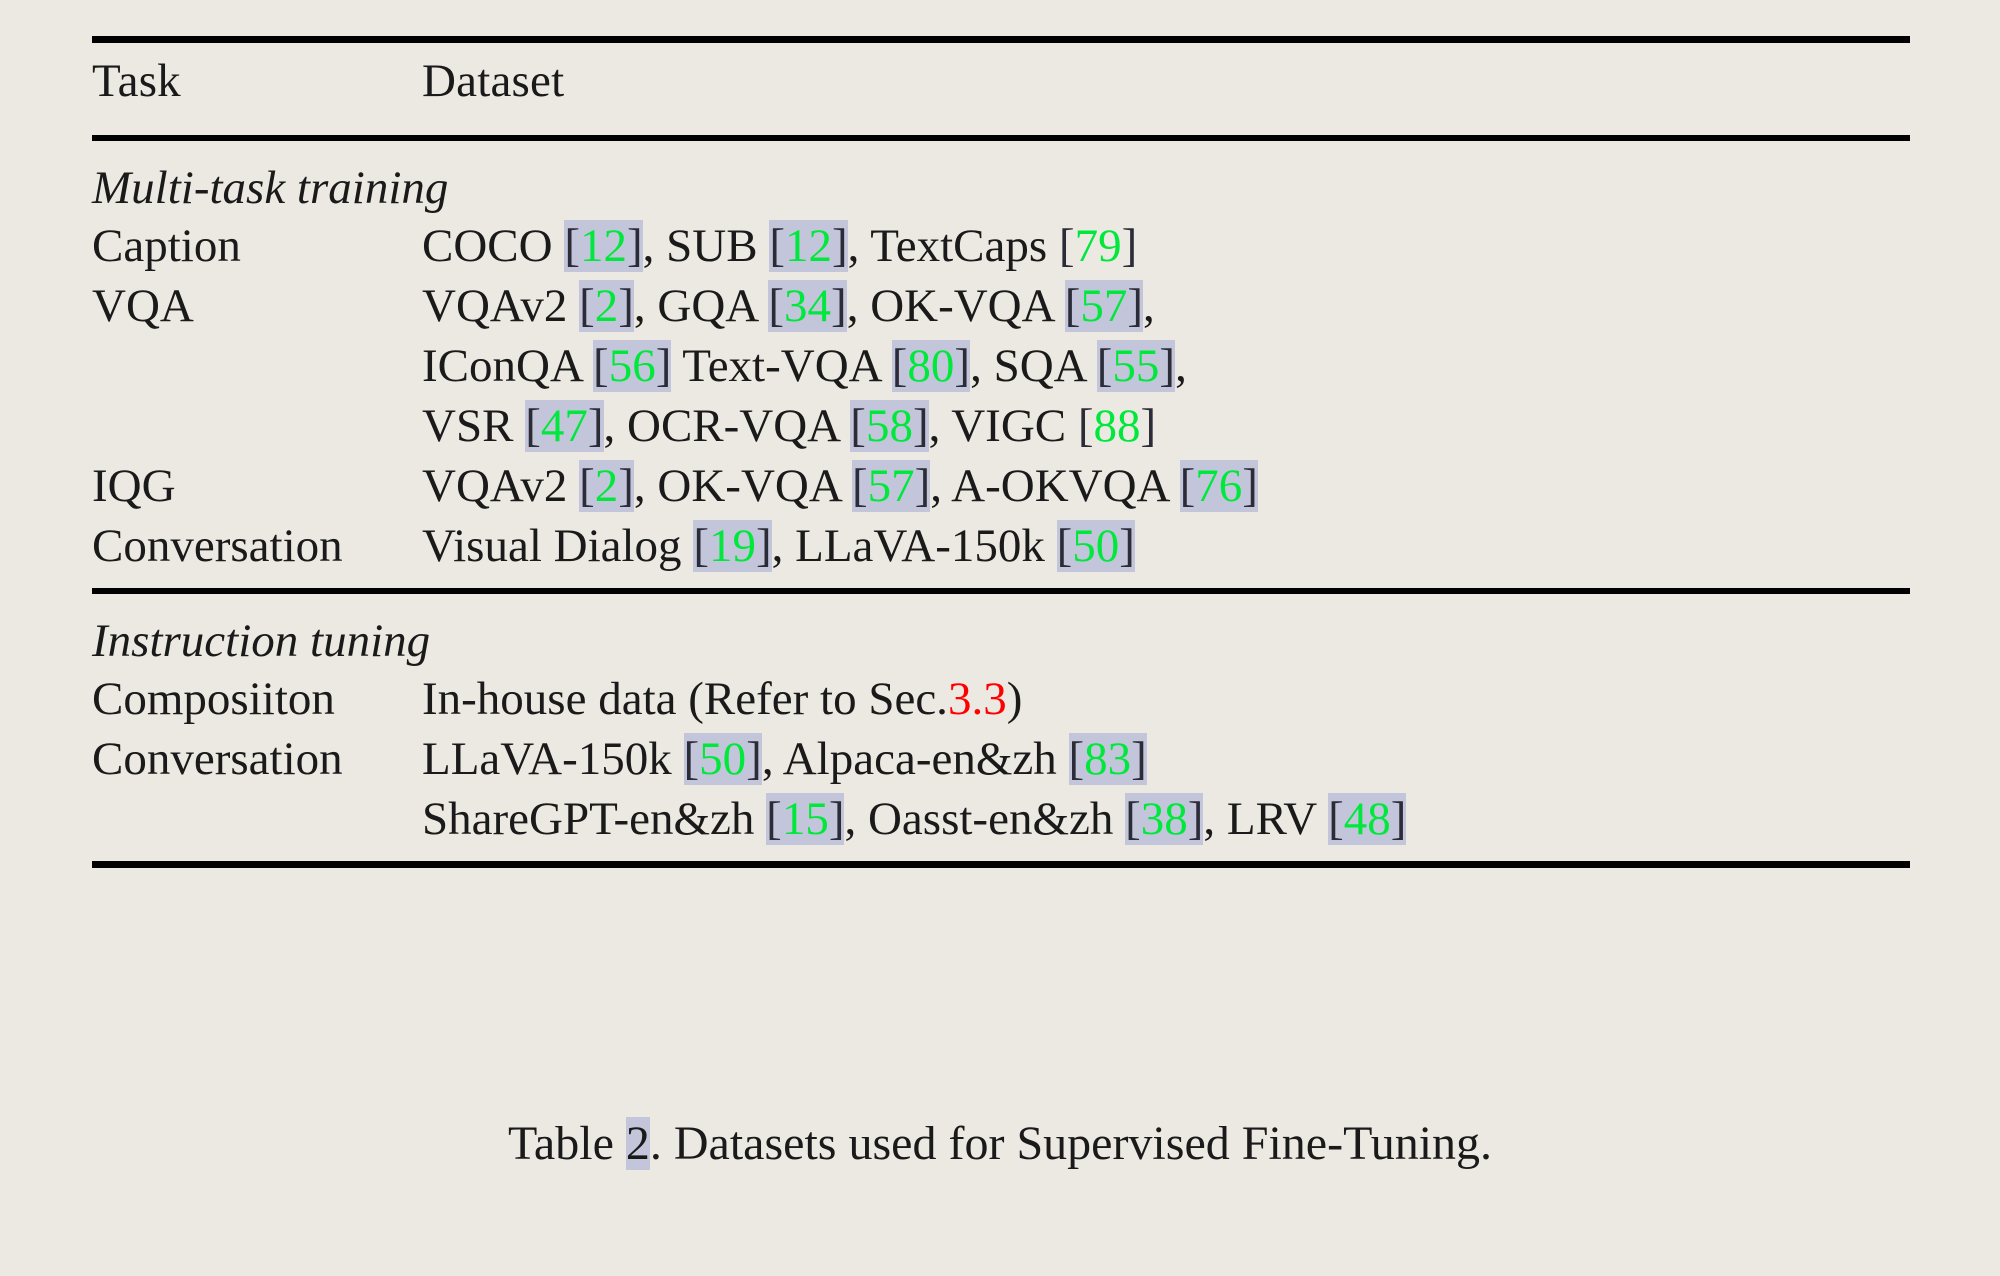 The width and height of the screenshot is (2000, 1276). I want to click on citation-number: 58, so click(889, 426).